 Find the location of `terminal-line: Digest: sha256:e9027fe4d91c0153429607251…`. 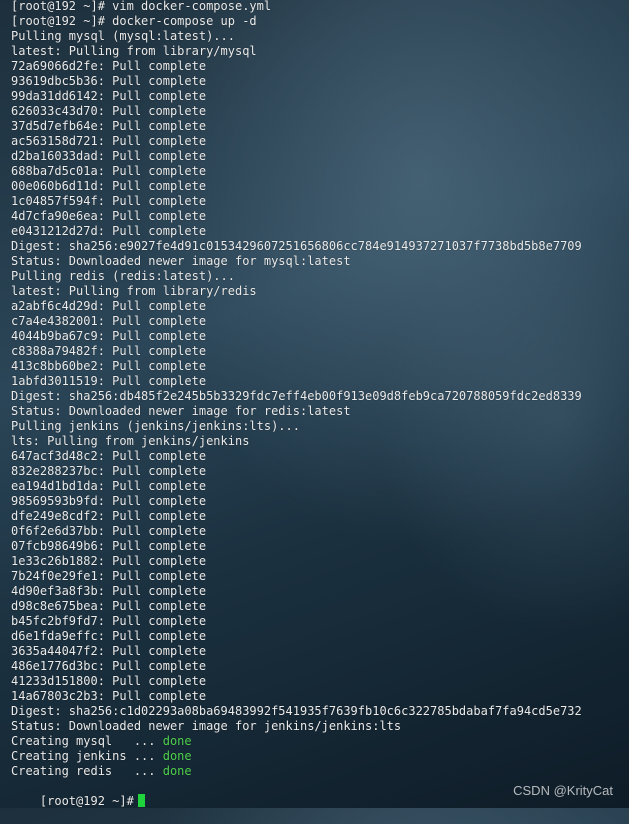

terminal-line: Digest: sha256:e9027fe4d91c0153429607251… is located at coordinates (296, 246).